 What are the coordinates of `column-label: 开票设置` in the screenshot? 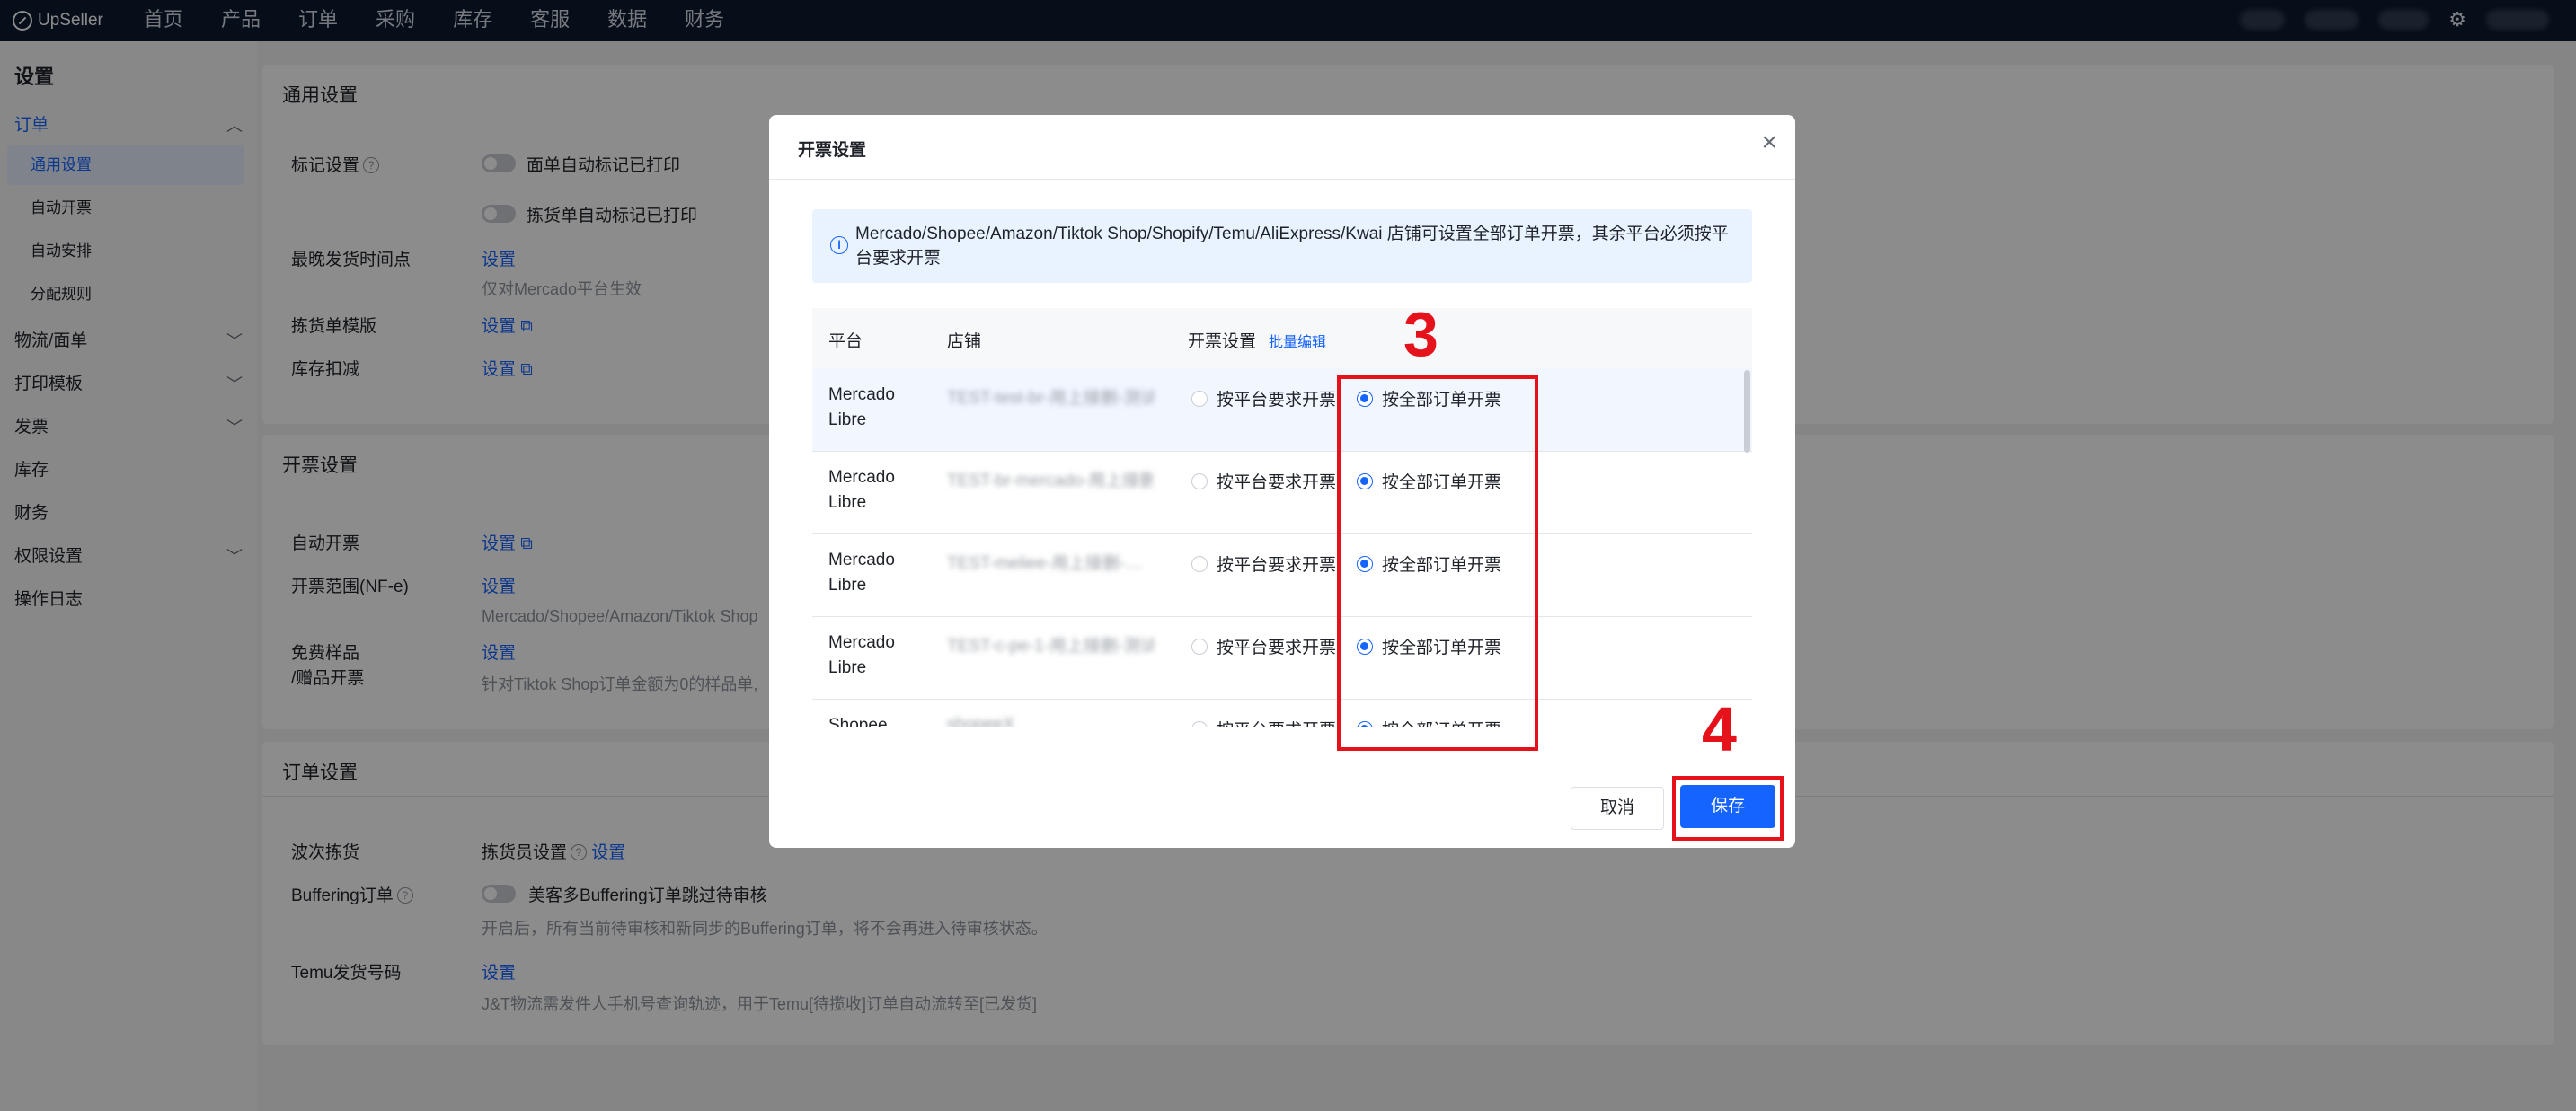 It's located at (1222, 341).